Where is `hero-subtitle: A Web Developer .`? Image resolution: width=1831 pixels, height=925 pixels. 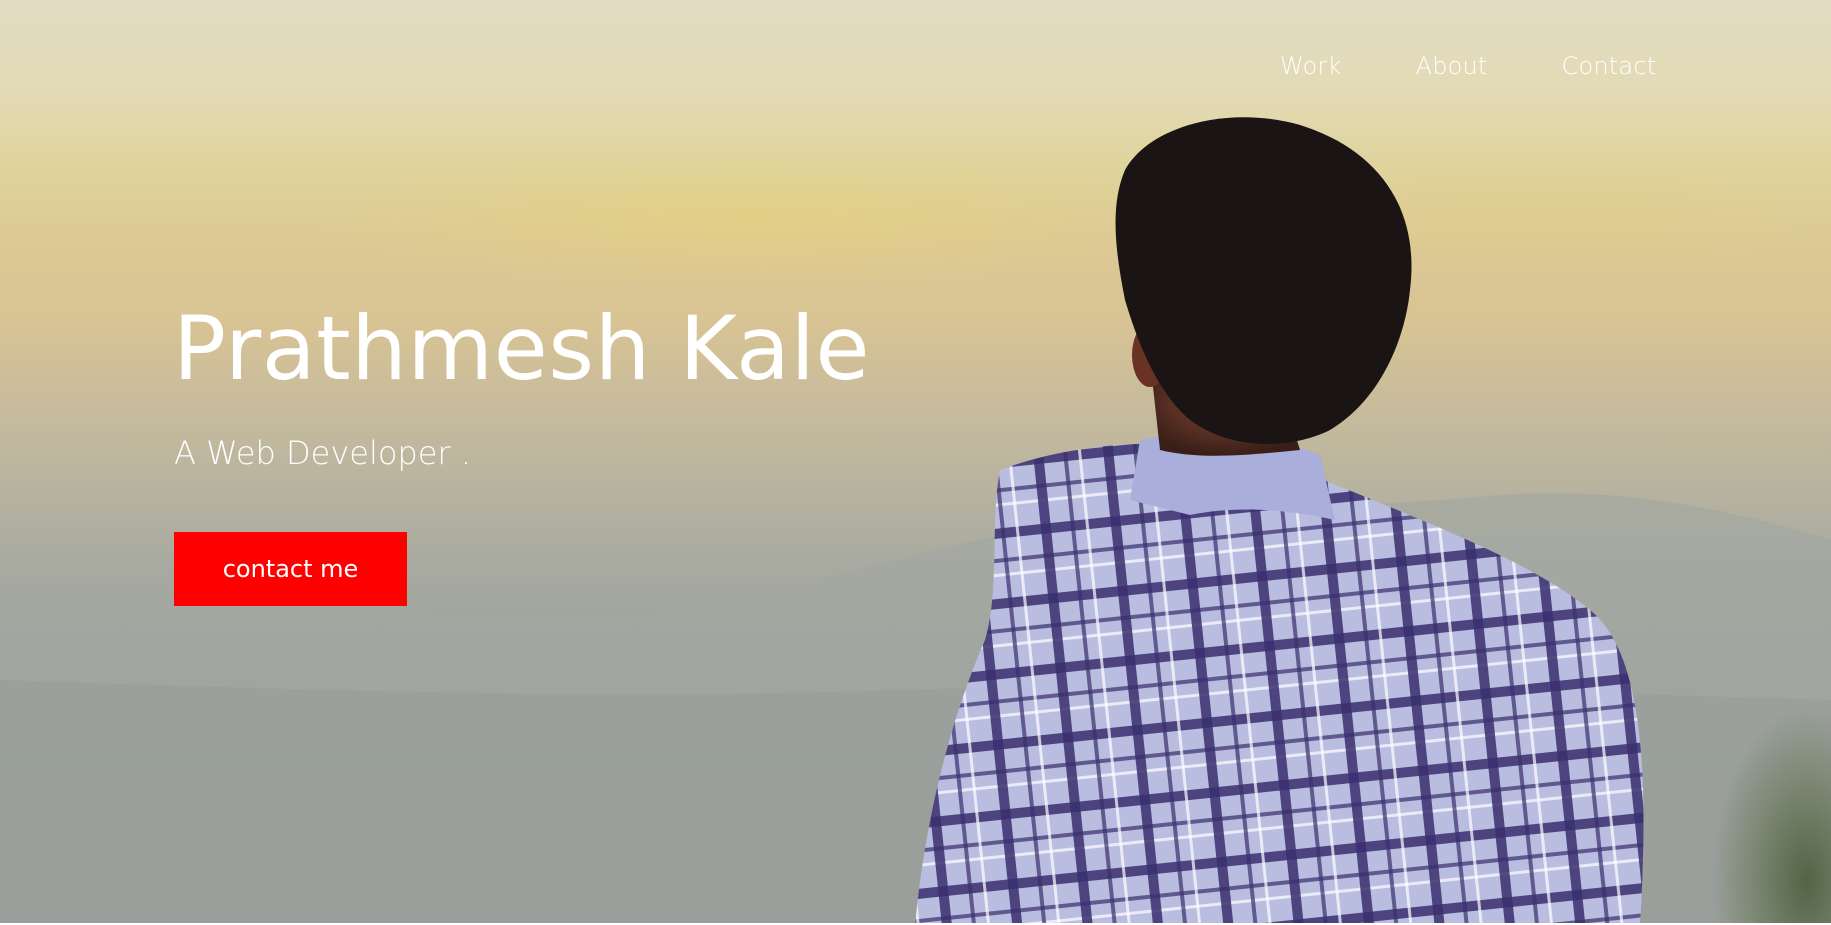 hero-subtitle: A Web Developer . is located at coordinates (322, 453).